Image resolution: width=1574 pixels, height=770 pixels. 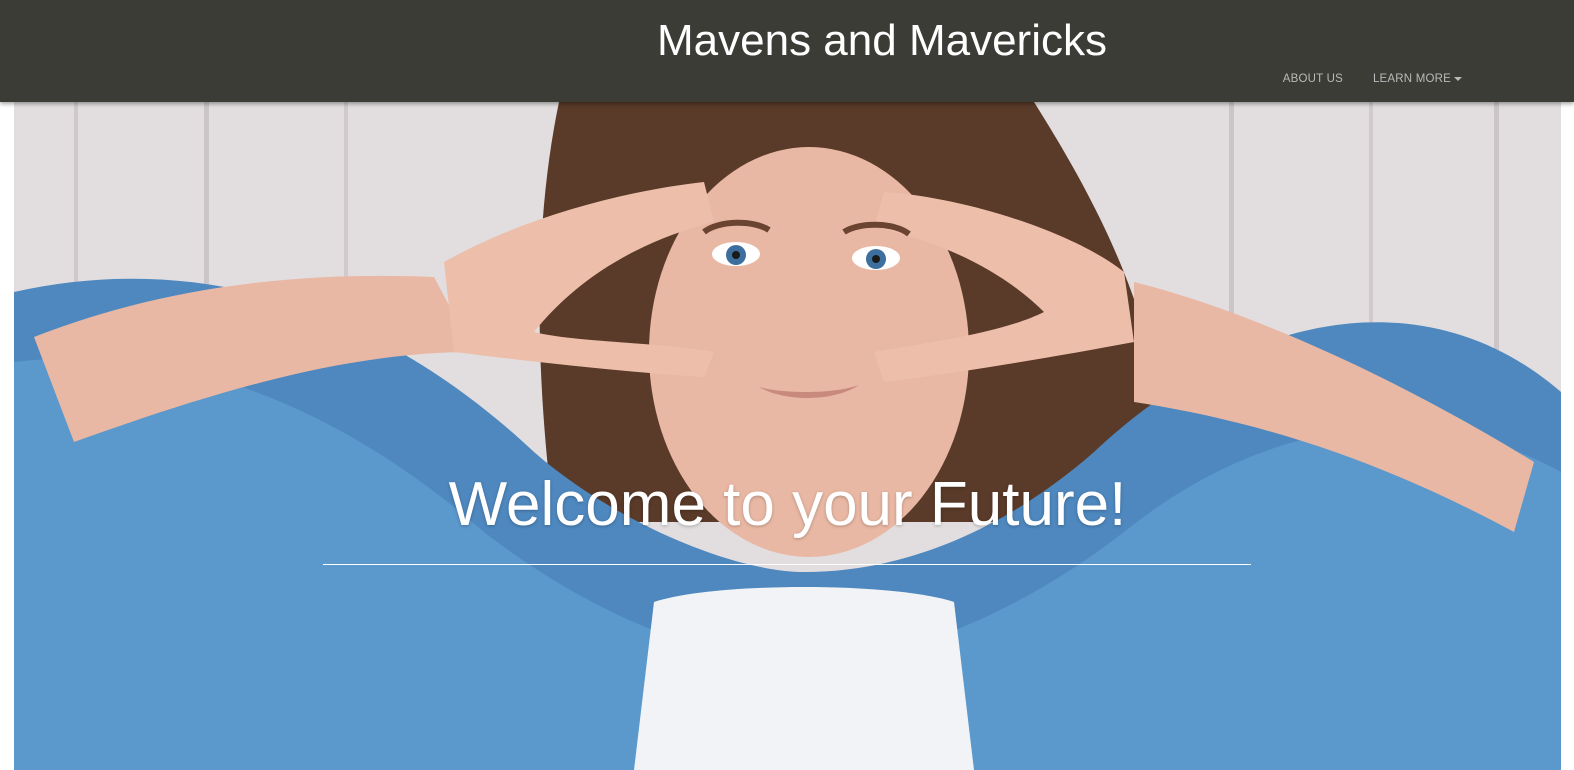 I want to click on caret-down-icon, so click(x=1458, y=79).